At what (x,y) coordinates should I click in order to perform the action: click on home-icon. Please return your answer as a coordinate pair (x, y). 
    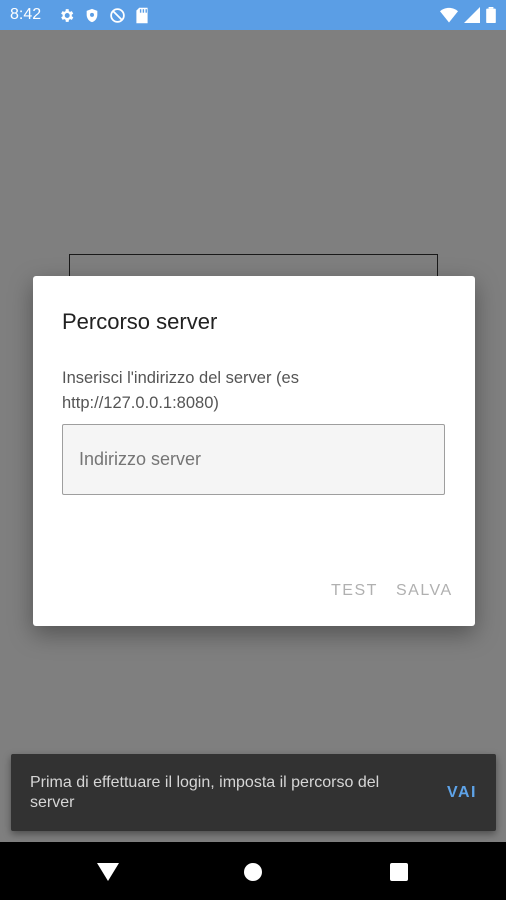
    Looking at the image, I should click on (253, 872).